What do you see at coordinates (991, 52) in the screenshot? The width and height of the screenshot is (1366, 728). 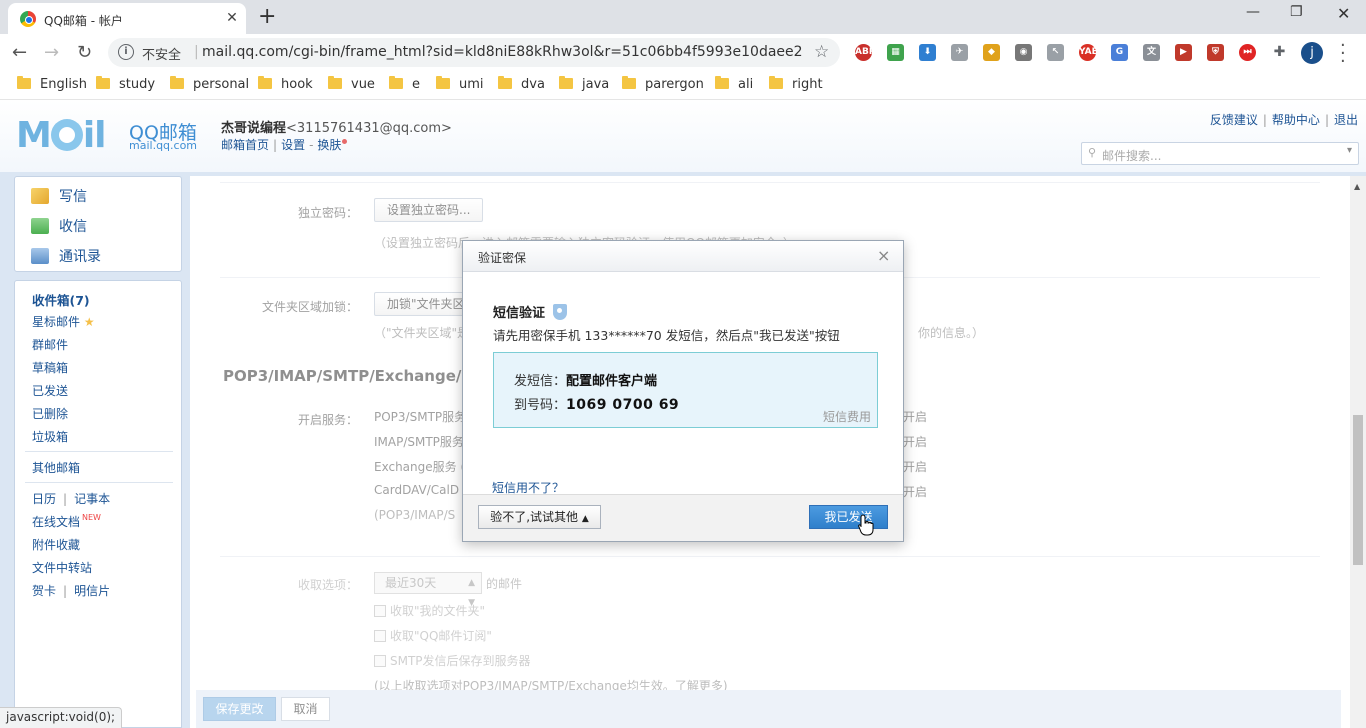 I see `shield-extension-icon: ◆` at bounding box center [991, 52].